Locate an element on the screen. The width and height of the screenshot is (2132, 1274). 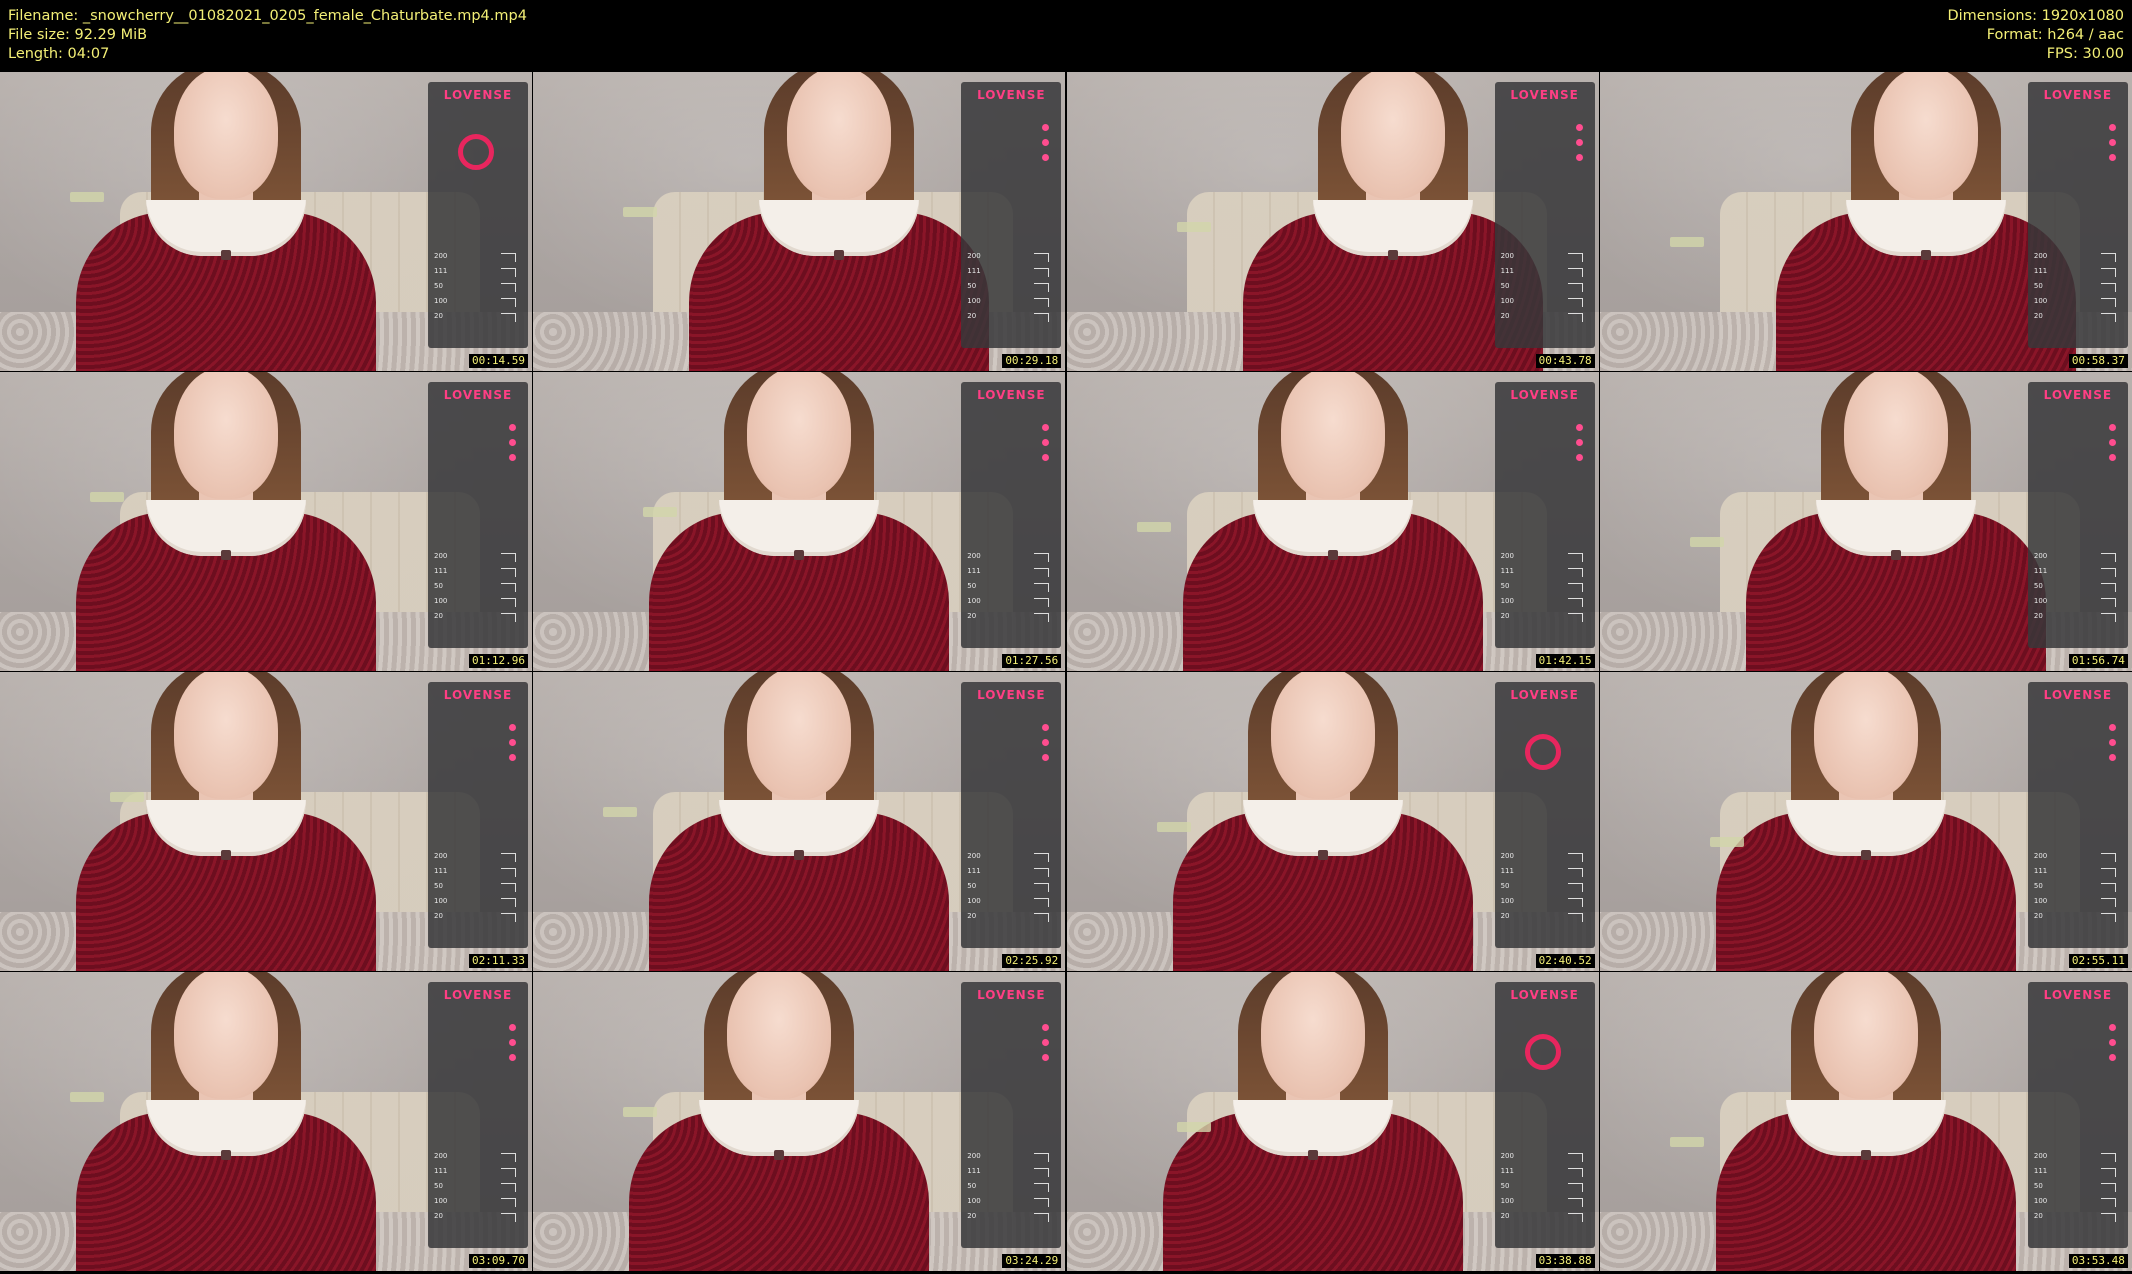
video-thumbnail: LOVENSE 200 111 50 100 20 01:56.74 is located at coordinates (1865, 521).